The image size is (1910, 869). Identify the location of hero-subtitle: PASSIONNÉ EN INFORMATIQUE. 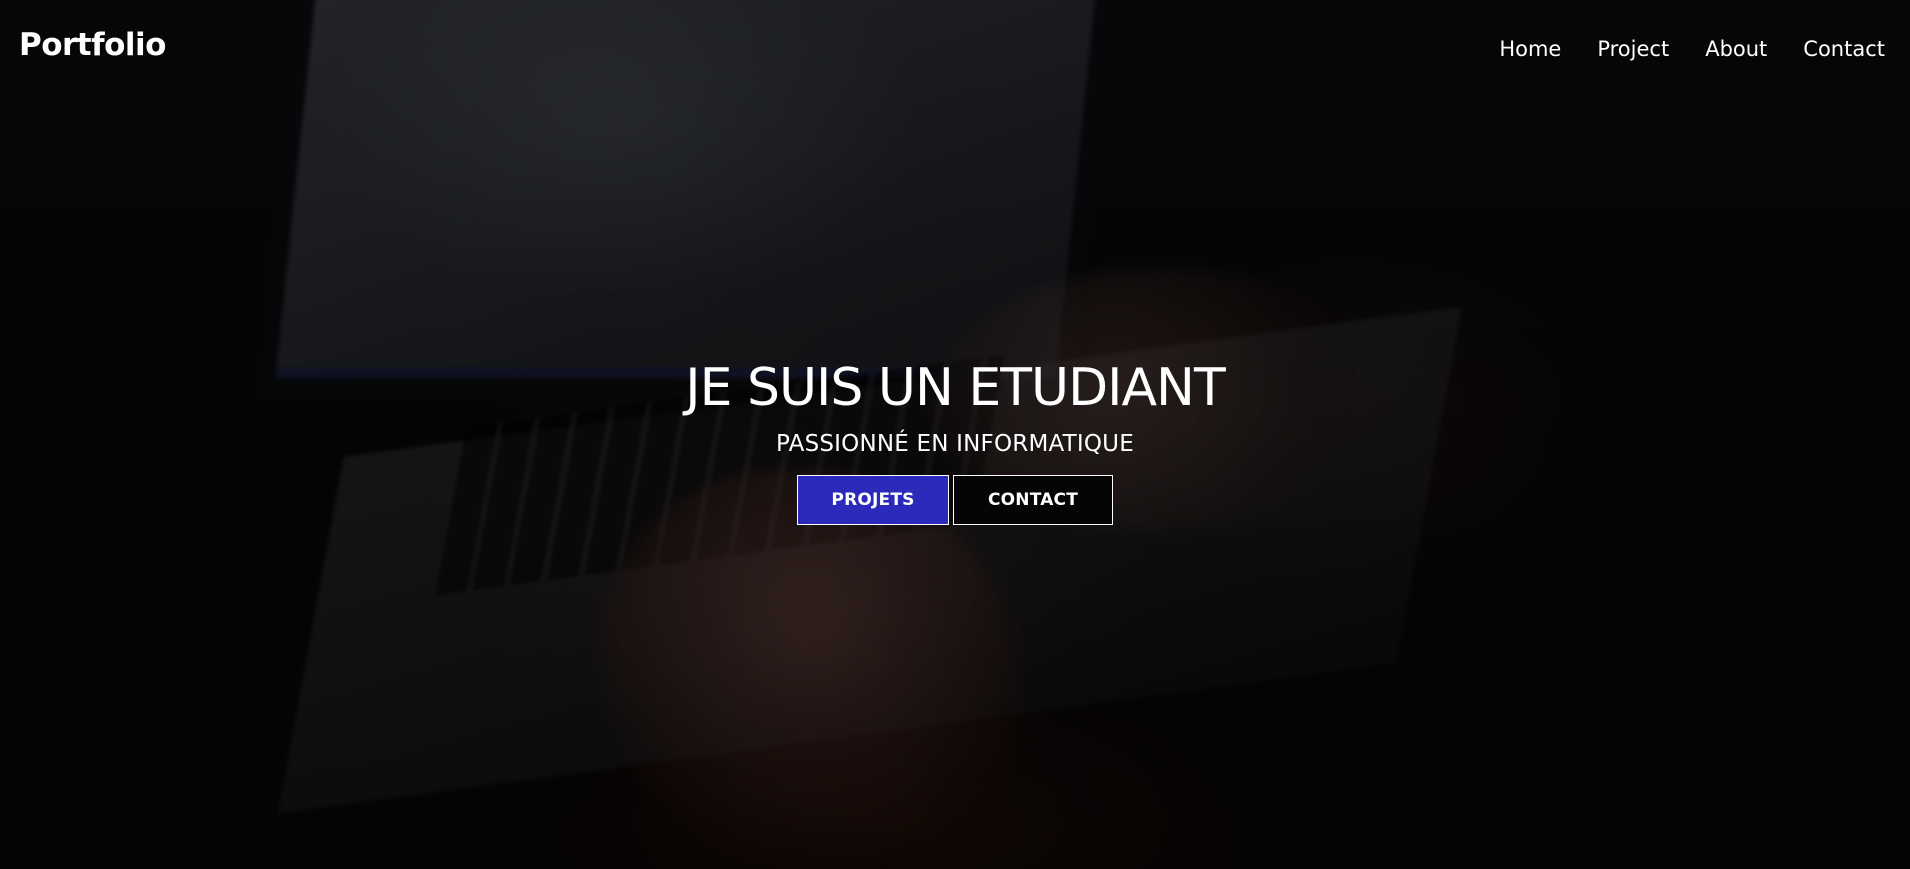
(955, 444).